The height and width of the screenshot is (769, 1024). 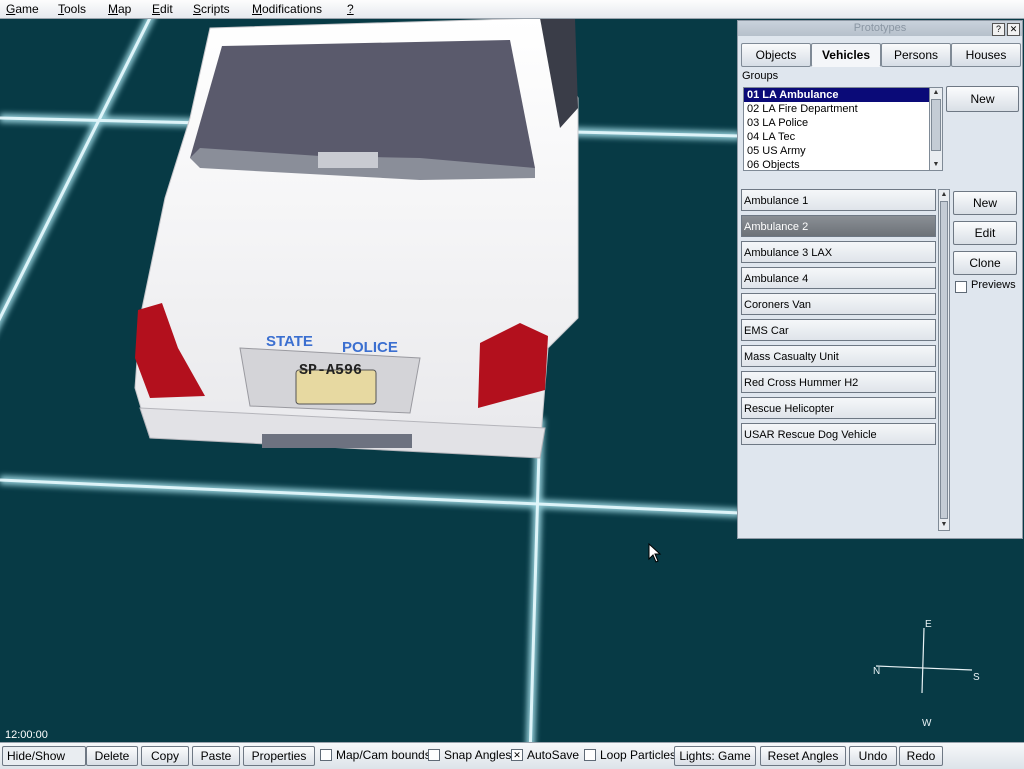 What do you see at coordinates (370, 347) in the screenshot?
I see `car-badge-police: POLICE` at bounding box center [370, 347].